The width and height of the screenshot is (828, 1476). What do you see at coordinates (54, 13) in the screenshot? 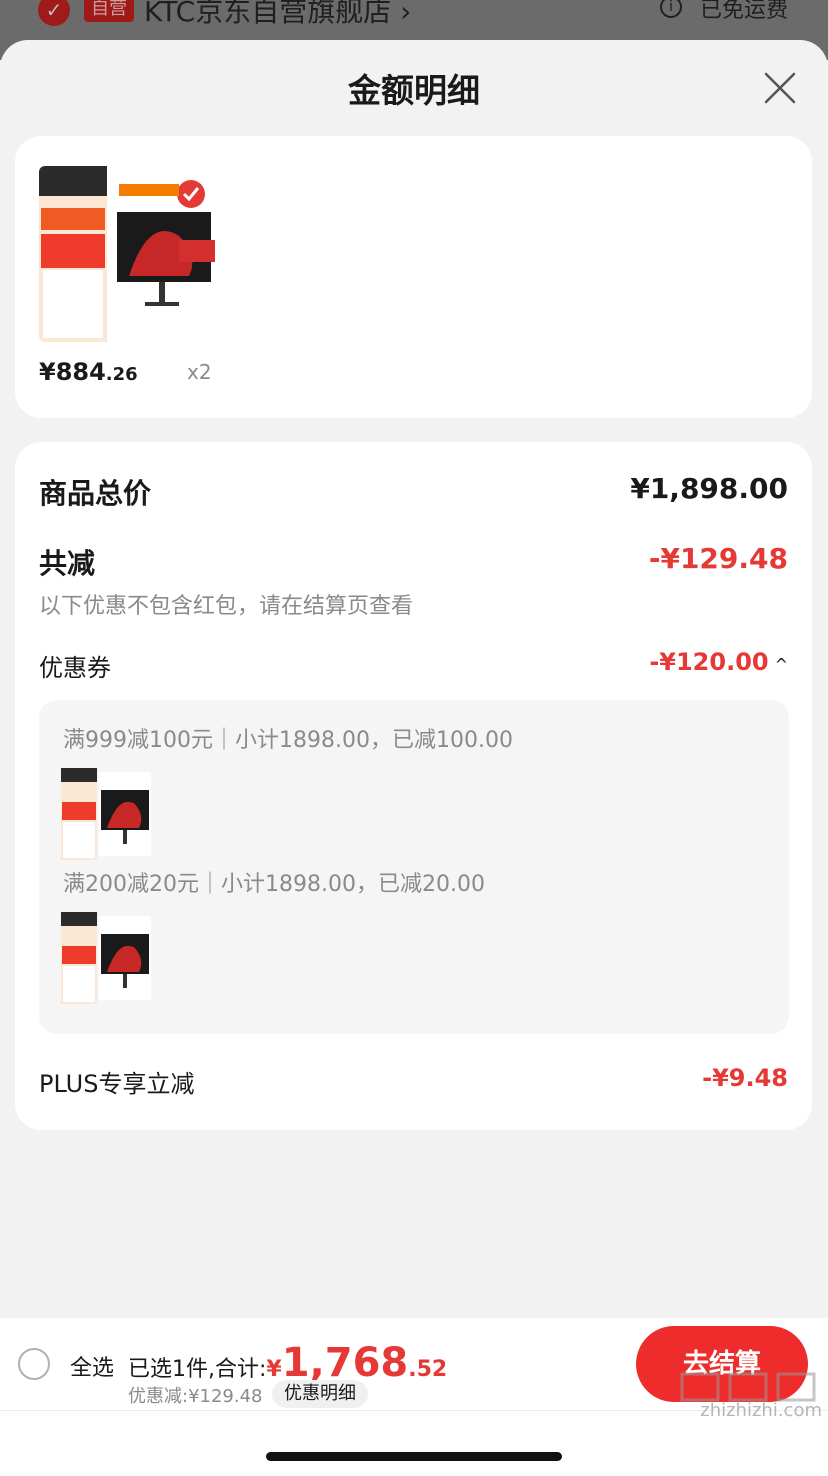
I see `shop-check-icon: ✓` at bounding box center [54, 13].